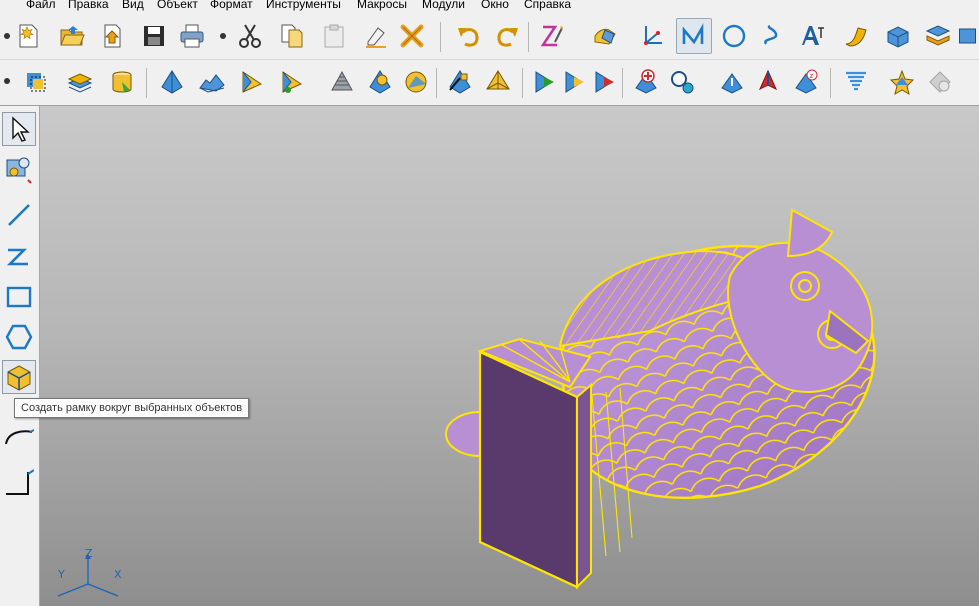 This screenshot has height=606, width=979. I want to click on delete-icon, so click(412, 36).